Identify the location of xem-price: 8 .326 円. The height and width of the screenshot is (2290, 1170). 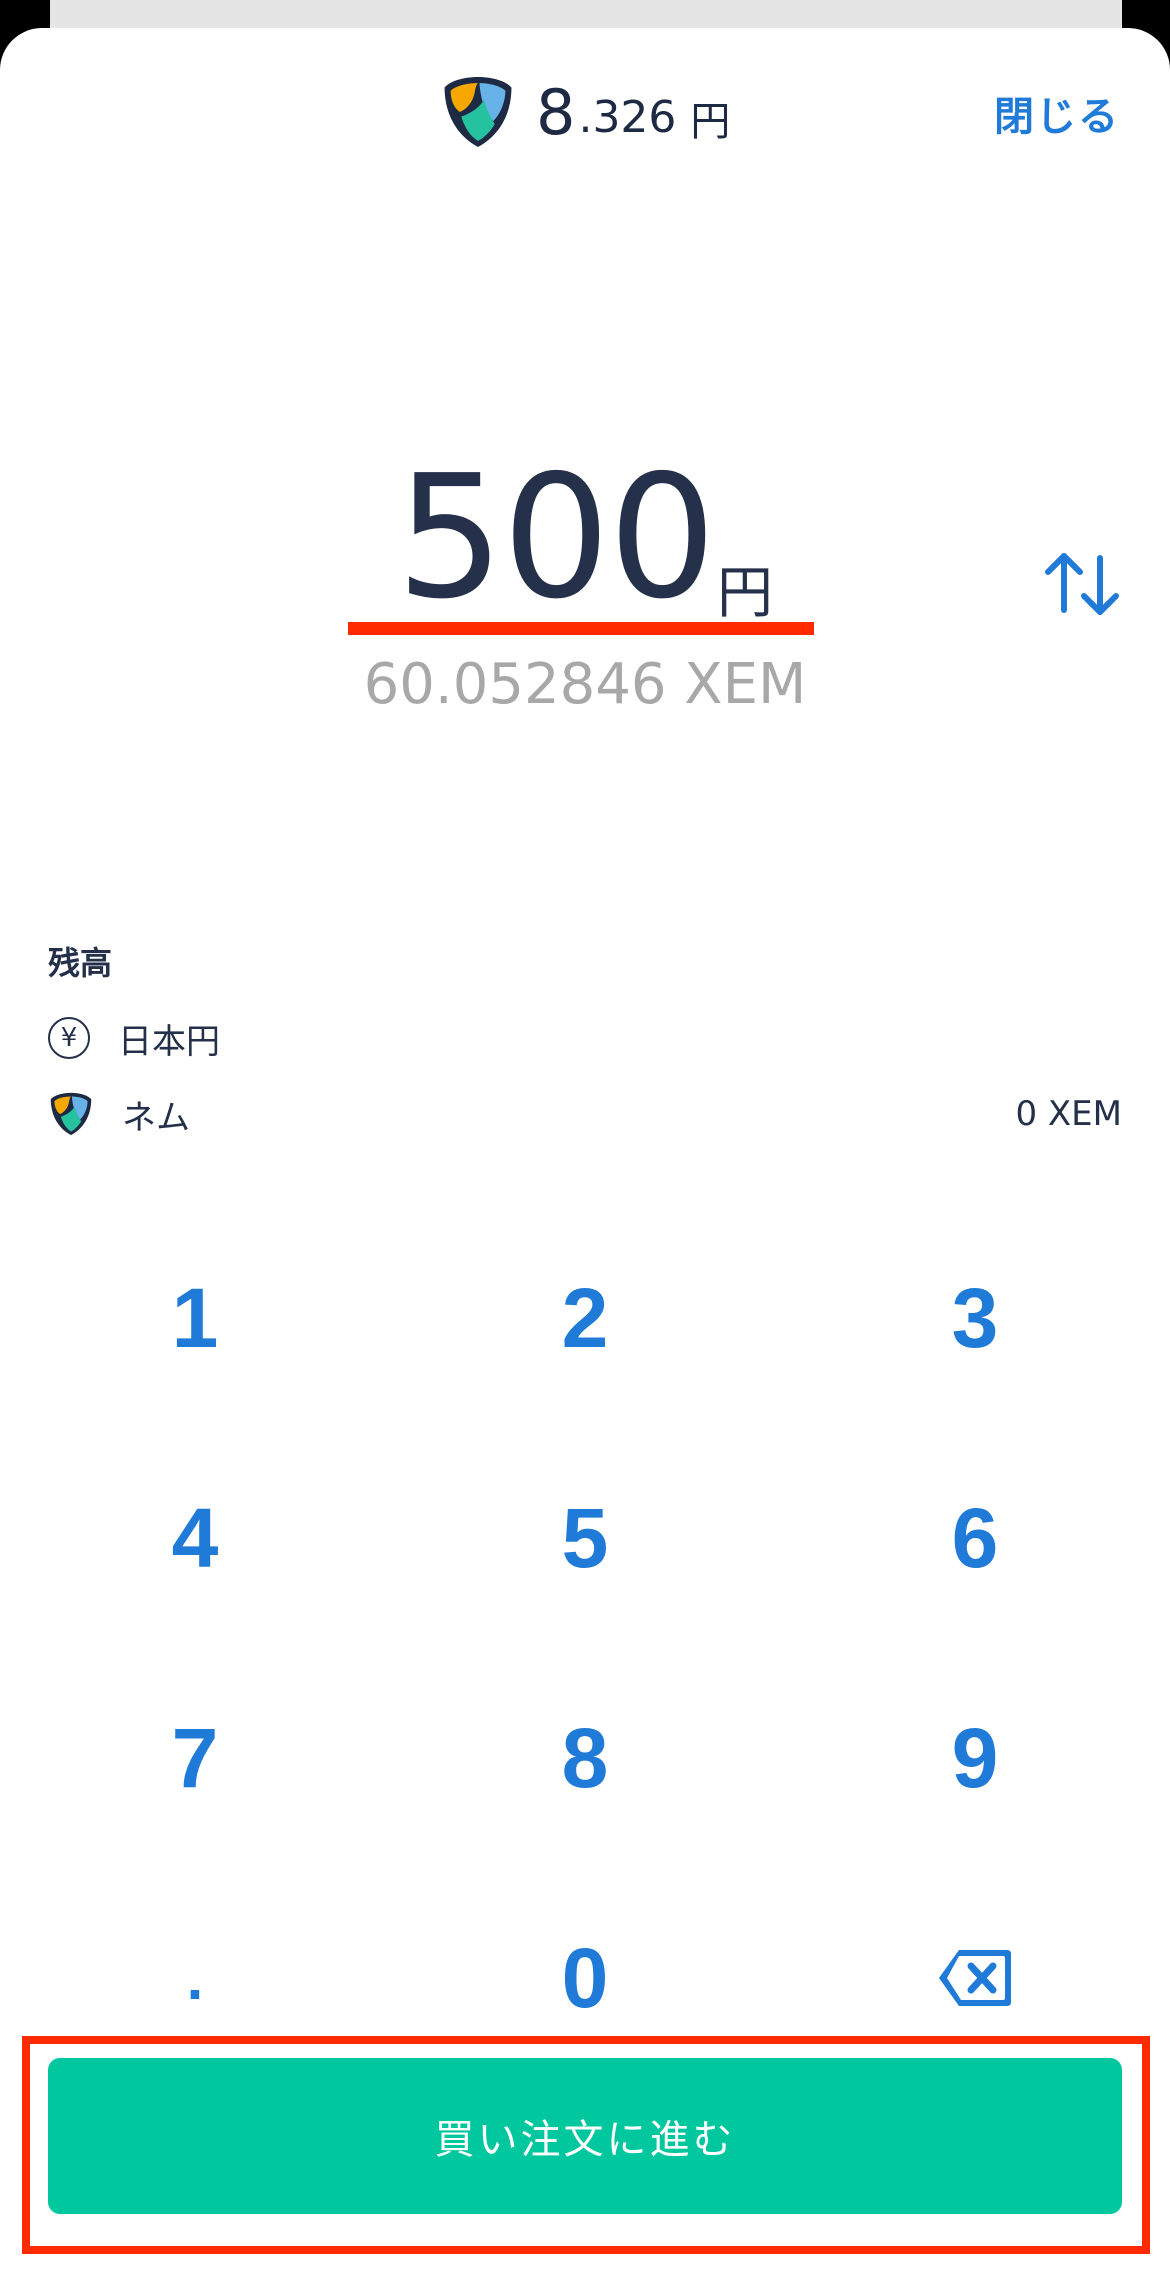
(585, 112).